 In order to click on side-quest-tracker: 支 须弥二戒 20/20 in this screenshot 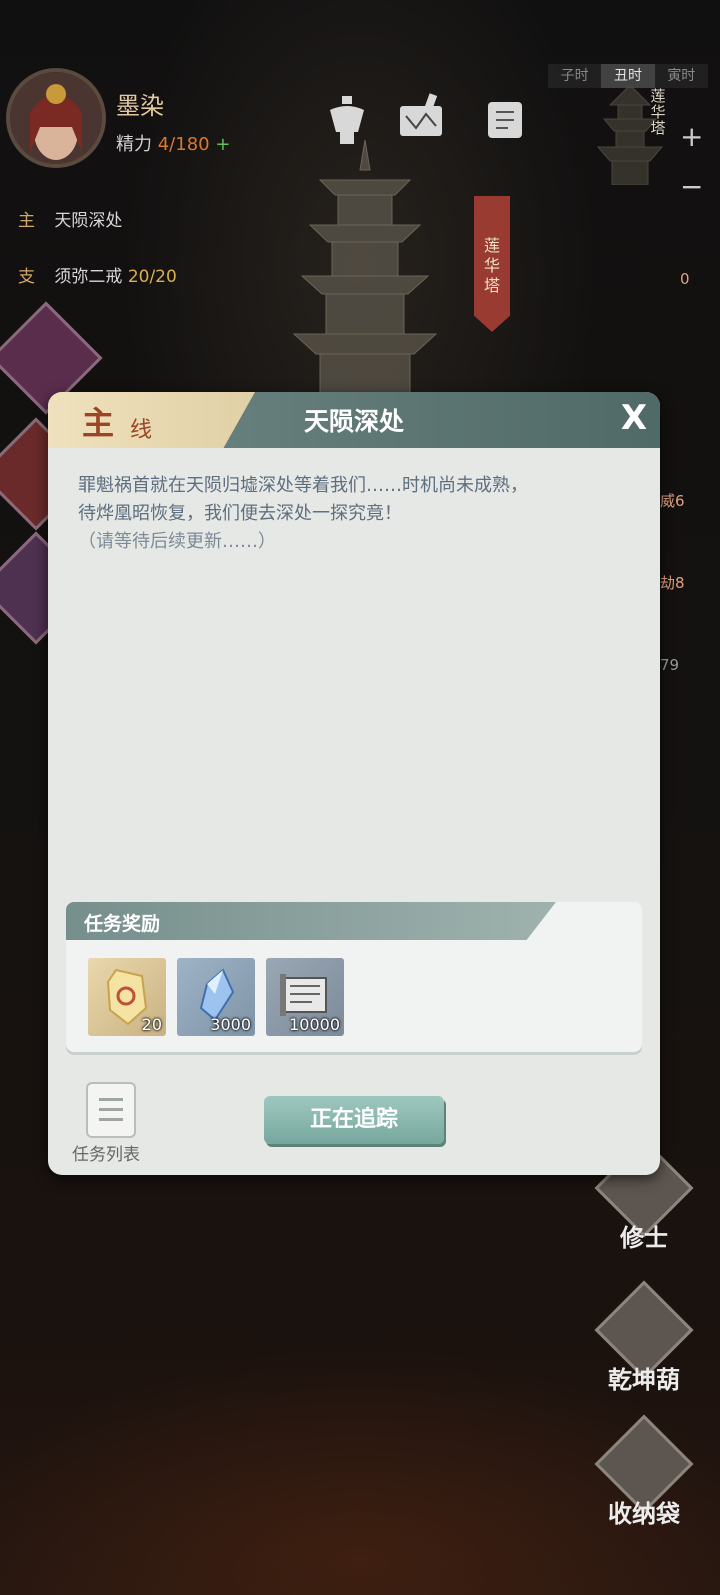, I will do `click(97, 274)`.